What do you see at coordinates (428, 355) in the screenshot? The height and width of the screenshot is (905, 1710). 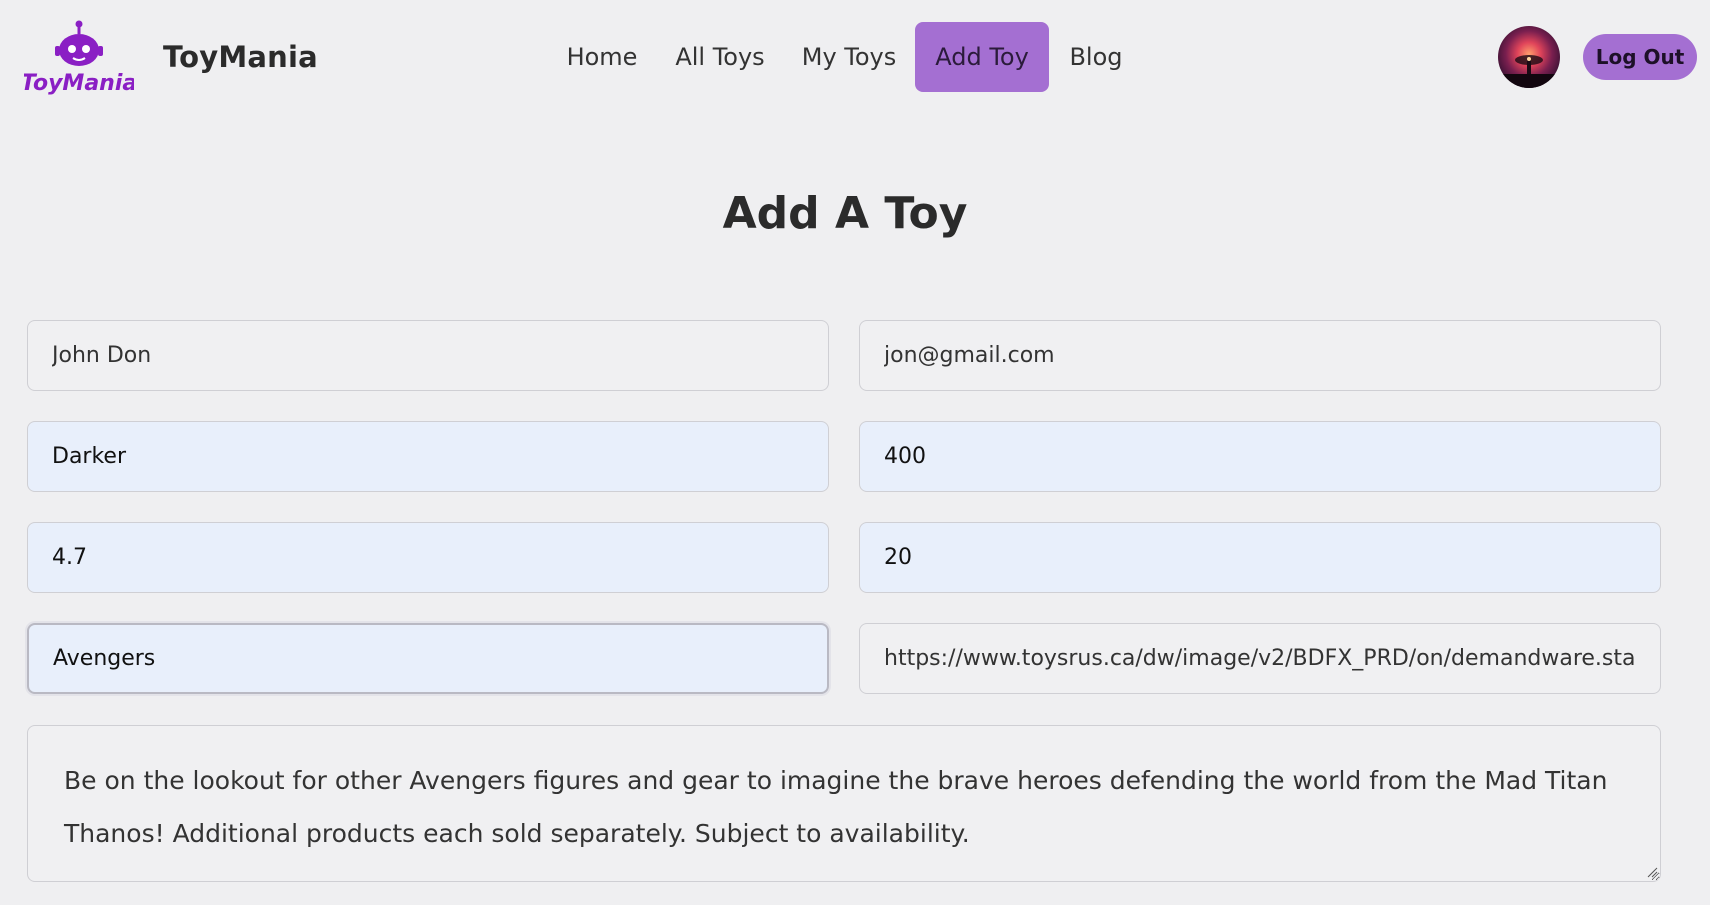 I see `seller-name-field` at bounding box center [428, 355].